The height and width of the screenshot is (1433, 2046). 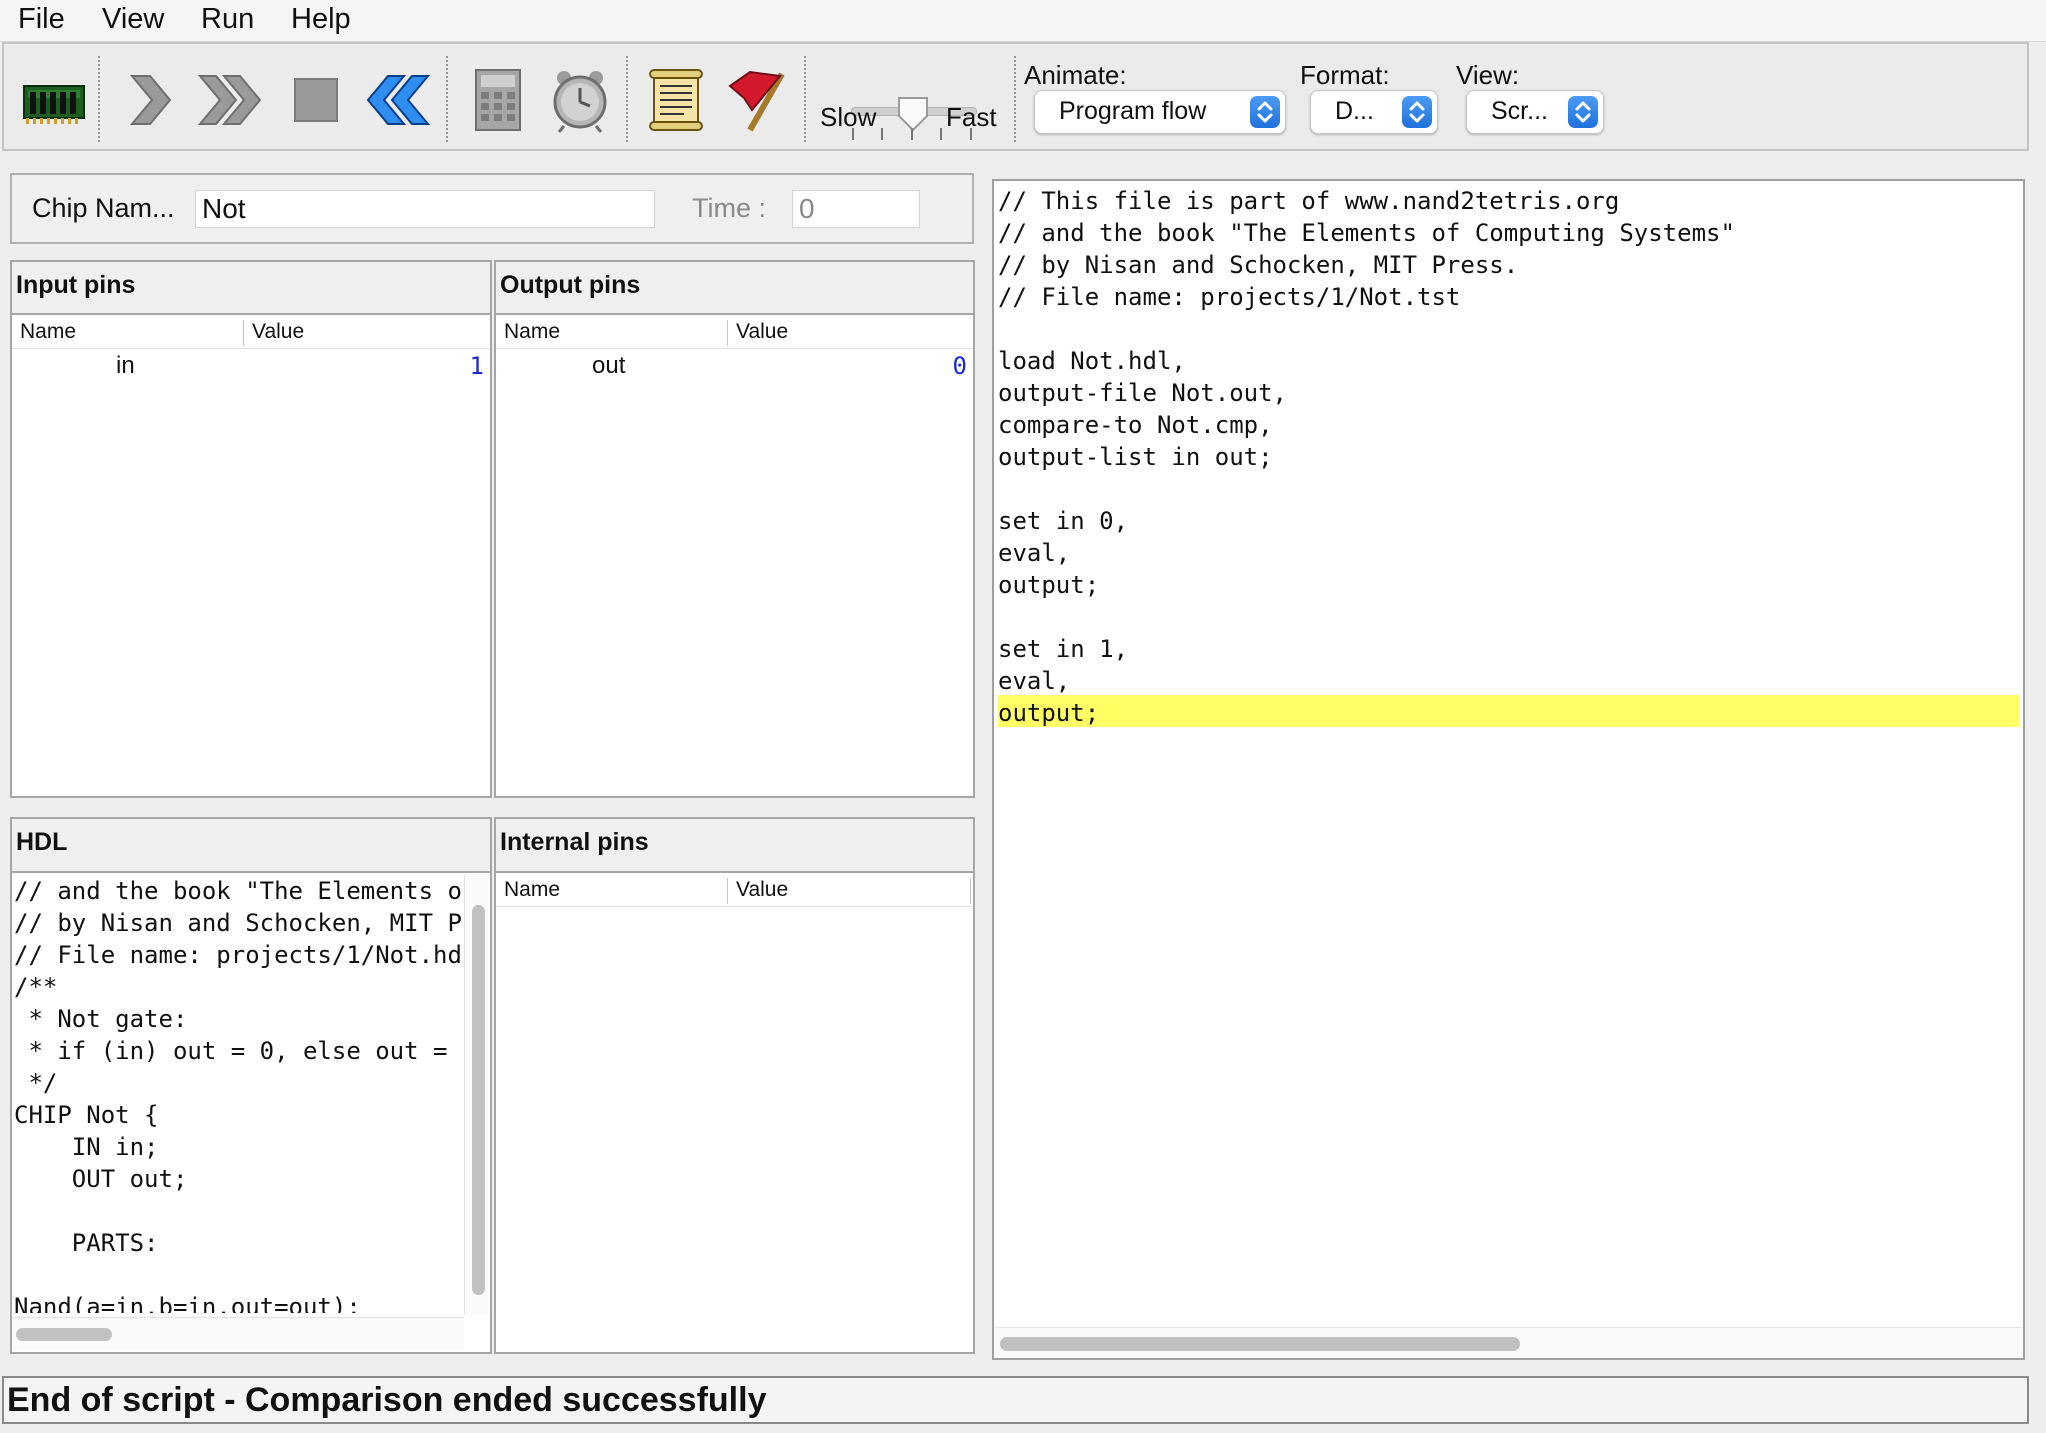 I want to click on calculator-icon, so click(x=498, y=100).